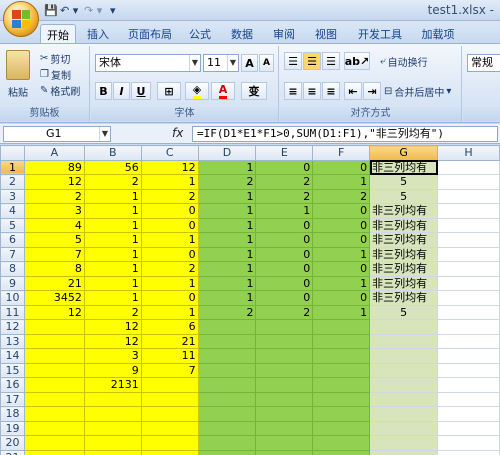  Describe the element at coordinates (12, 196) in the screenshot. I see `row-header: 3` at that location.